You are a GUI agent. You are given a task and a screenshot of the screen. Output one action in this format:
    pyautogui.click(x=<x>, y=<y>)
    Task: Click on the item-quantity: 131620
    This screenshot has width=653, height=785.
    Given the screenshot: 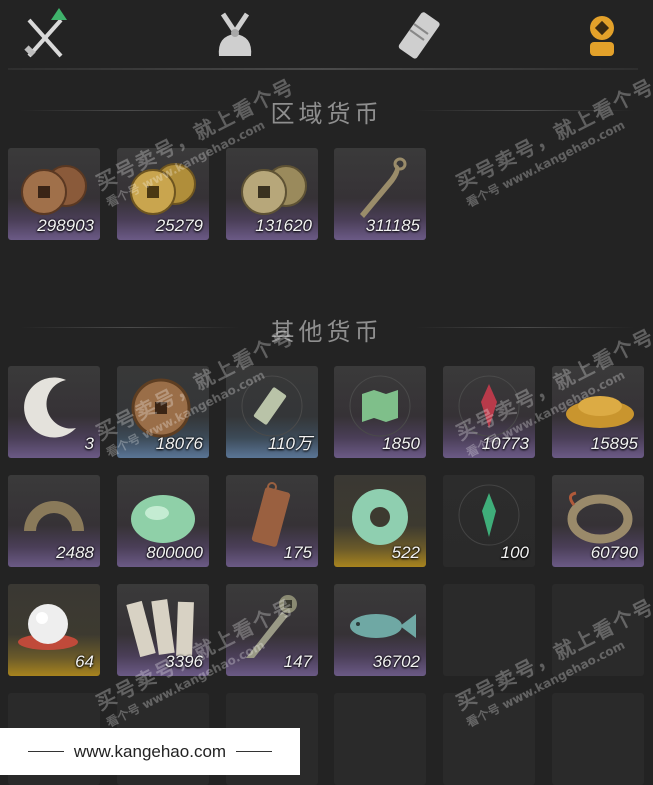 What is the action you would take?
    pyautogui.click(x=283, y=225)
    